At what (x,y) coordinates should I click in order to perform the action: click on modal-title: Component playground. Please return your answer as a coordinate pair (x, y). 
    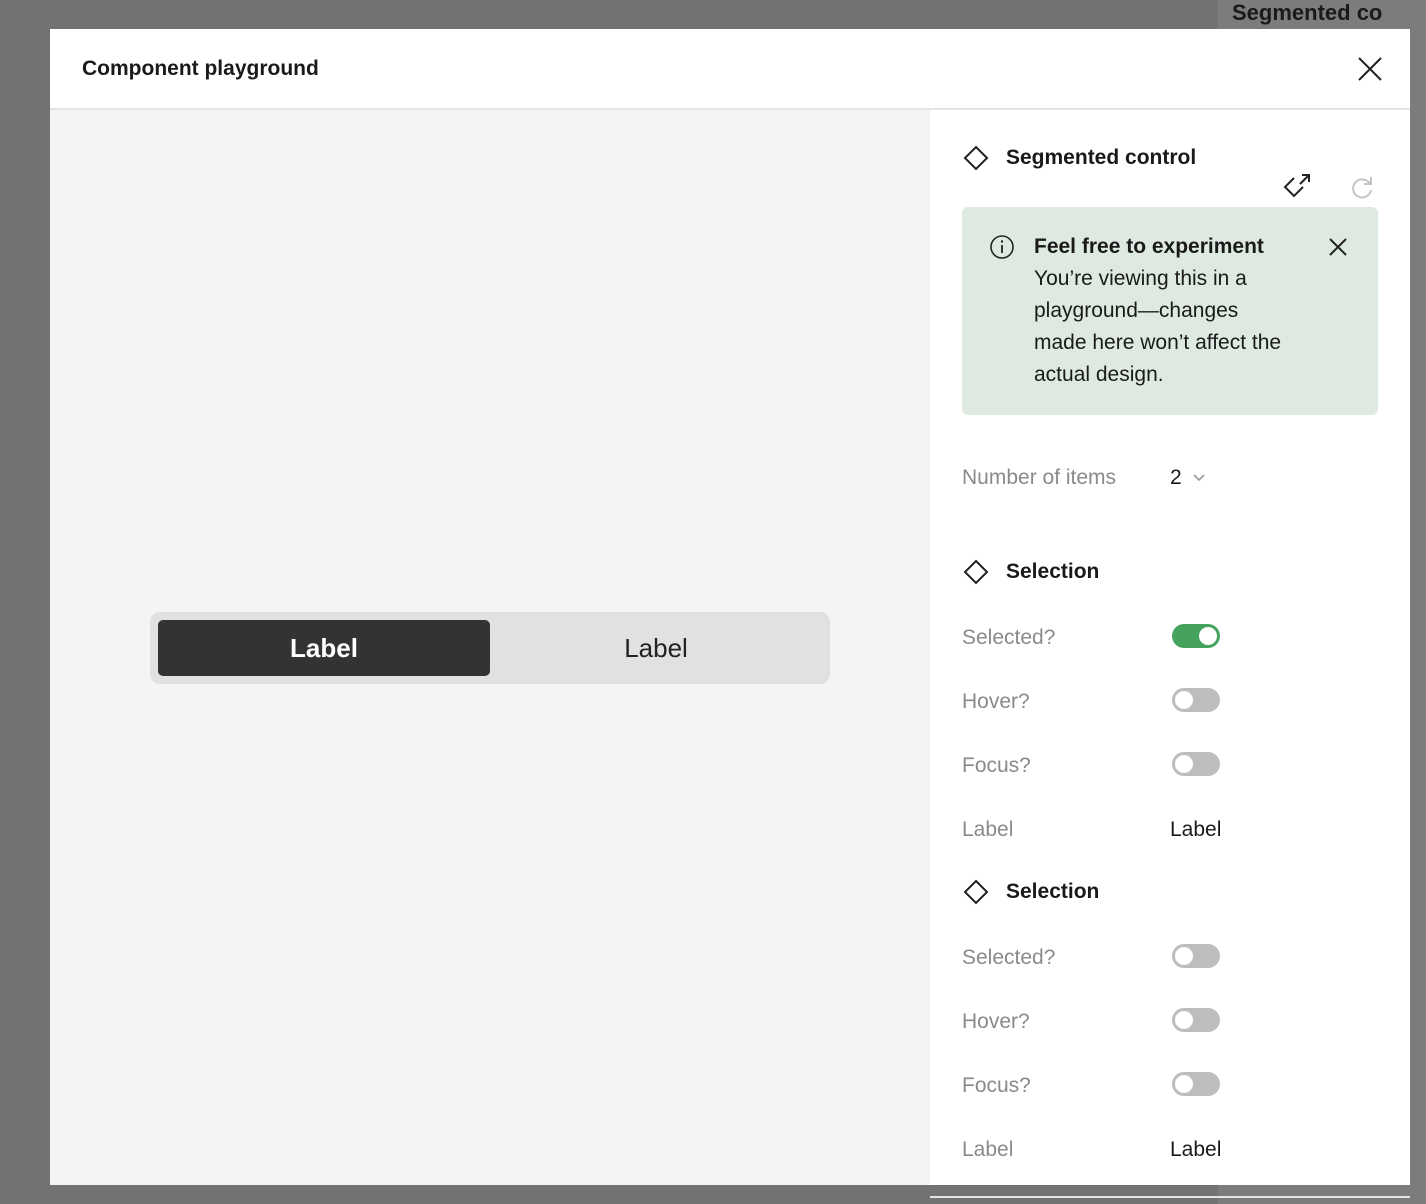
    Looking at the image, I should click on (200, 68).